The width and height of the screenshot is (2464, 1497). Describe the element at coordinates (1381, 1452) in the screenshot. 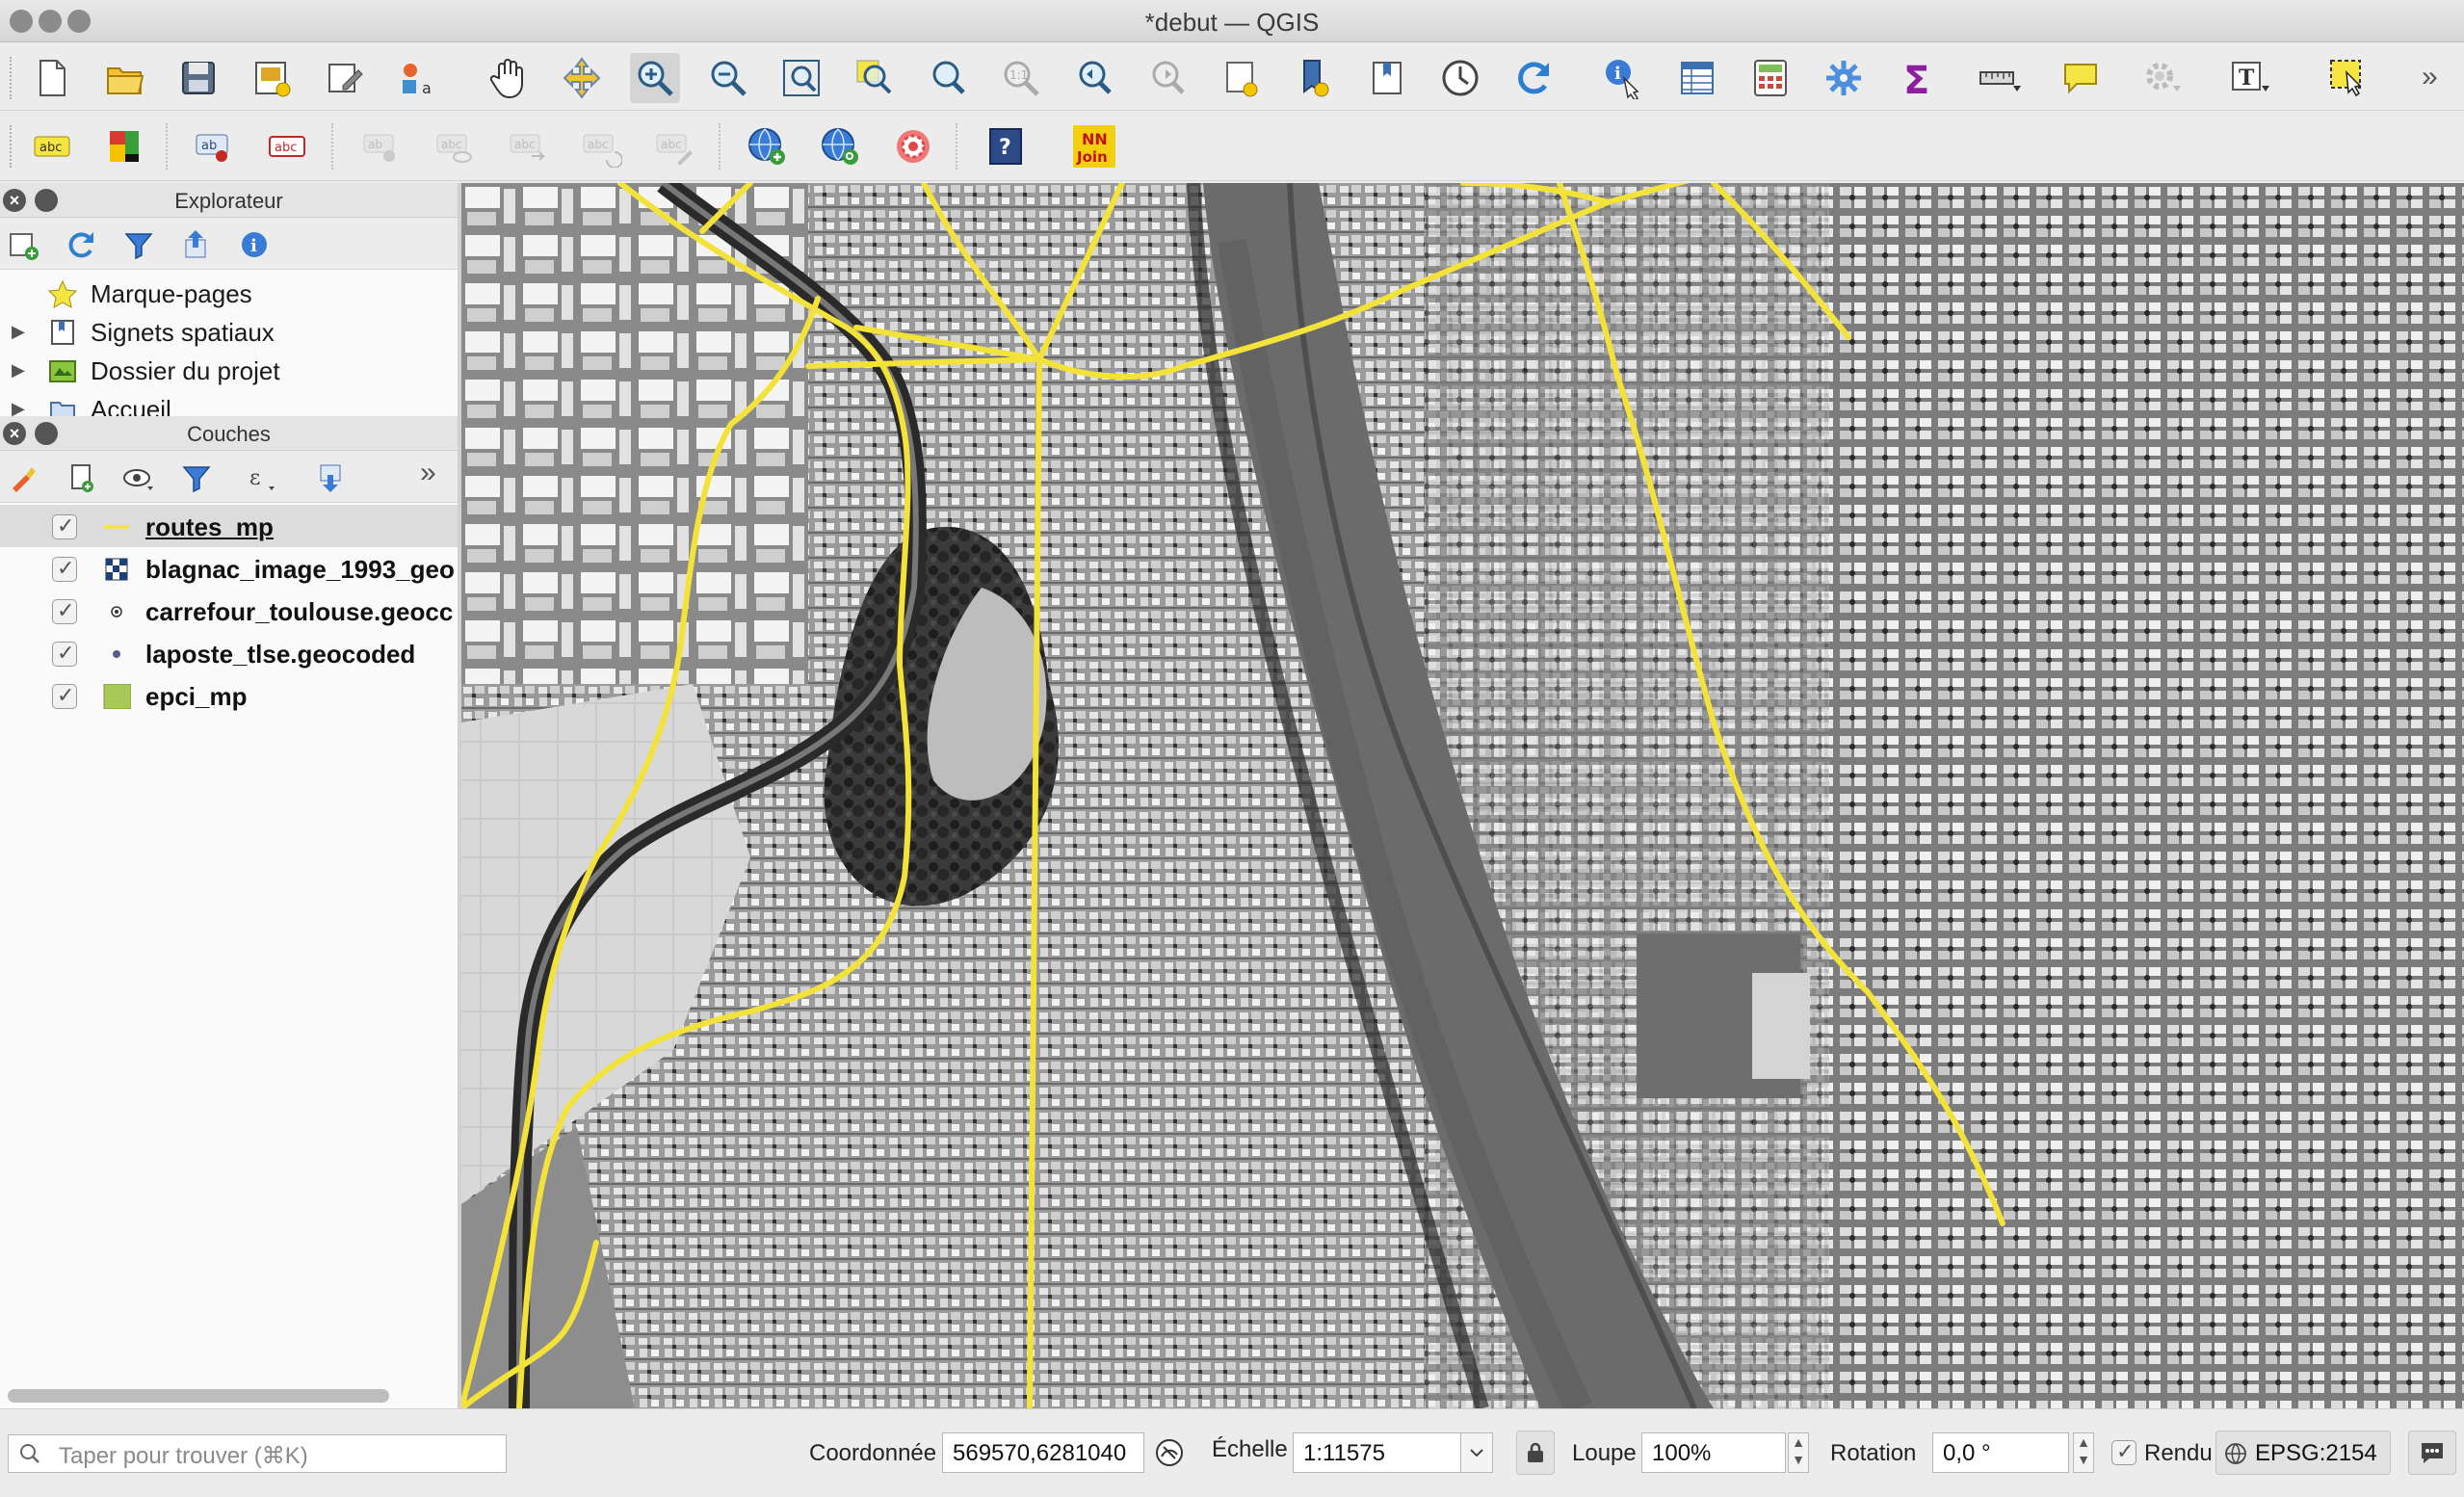

I see `scale-field: 1:11575` at that location.